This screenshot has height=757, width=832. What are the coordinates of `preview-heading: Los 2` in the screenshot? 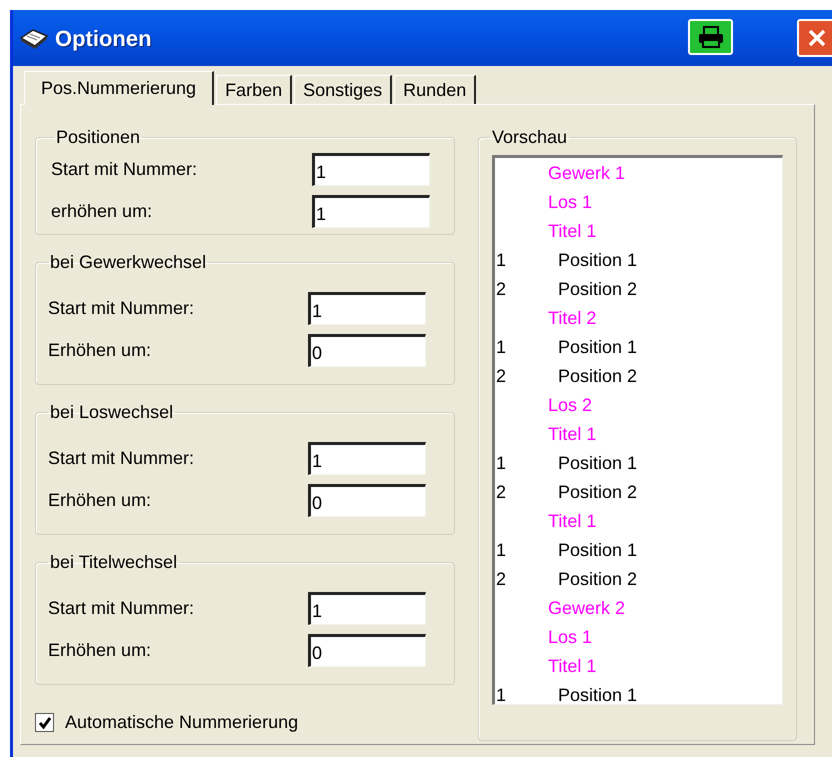 It's located at (570, 405).